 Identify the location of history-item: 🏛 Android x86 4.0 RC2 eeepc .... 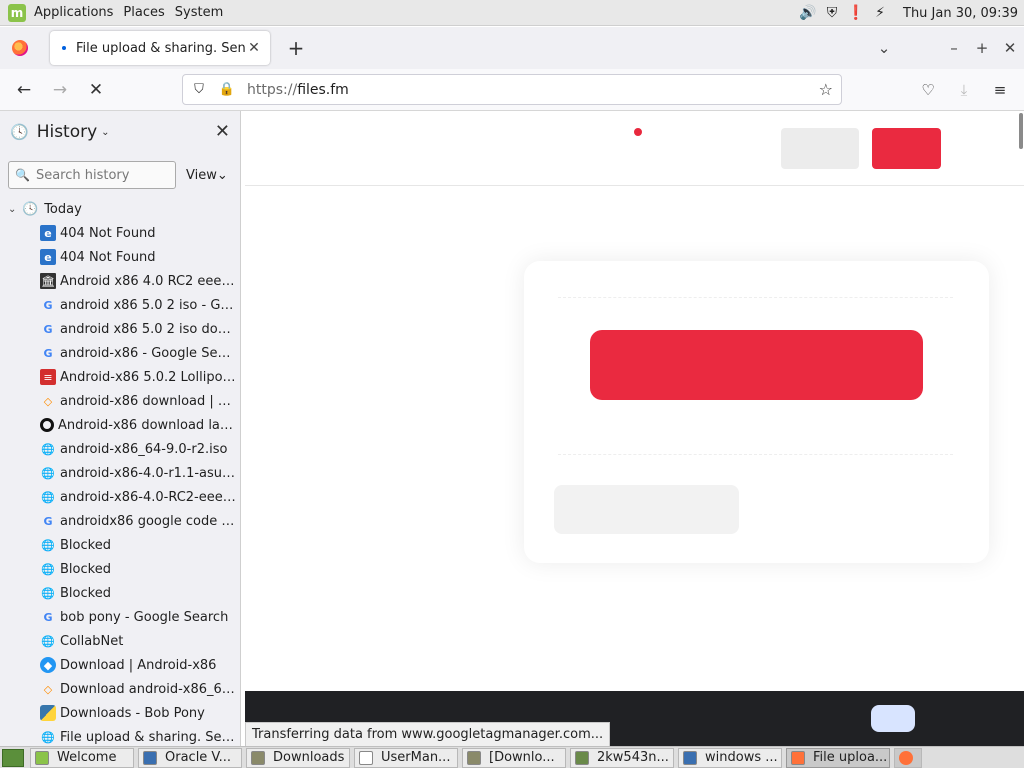
(120, 281).